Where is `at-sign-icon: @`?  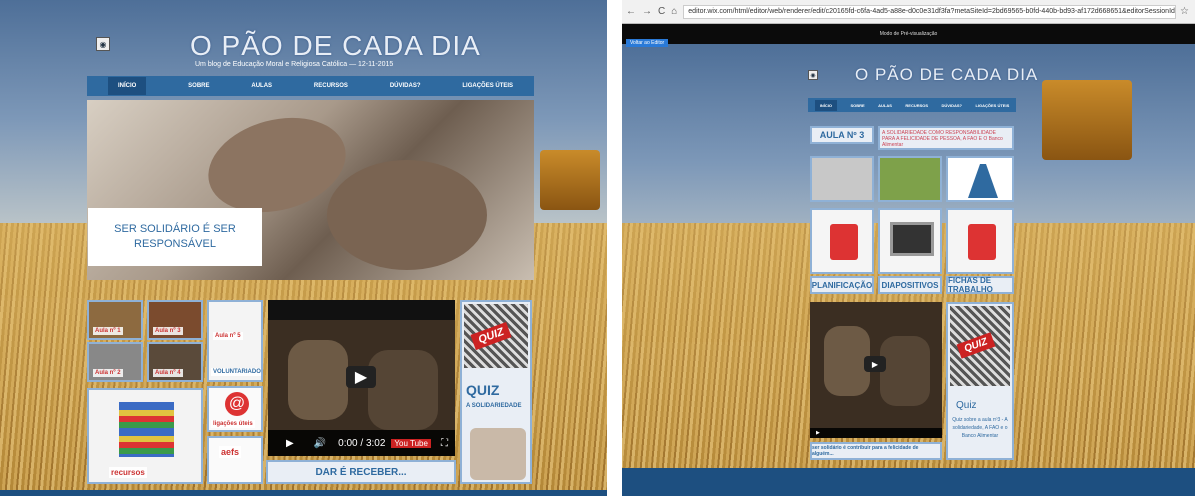
at-sign-icon: @ is located at coordinates (237, 404).